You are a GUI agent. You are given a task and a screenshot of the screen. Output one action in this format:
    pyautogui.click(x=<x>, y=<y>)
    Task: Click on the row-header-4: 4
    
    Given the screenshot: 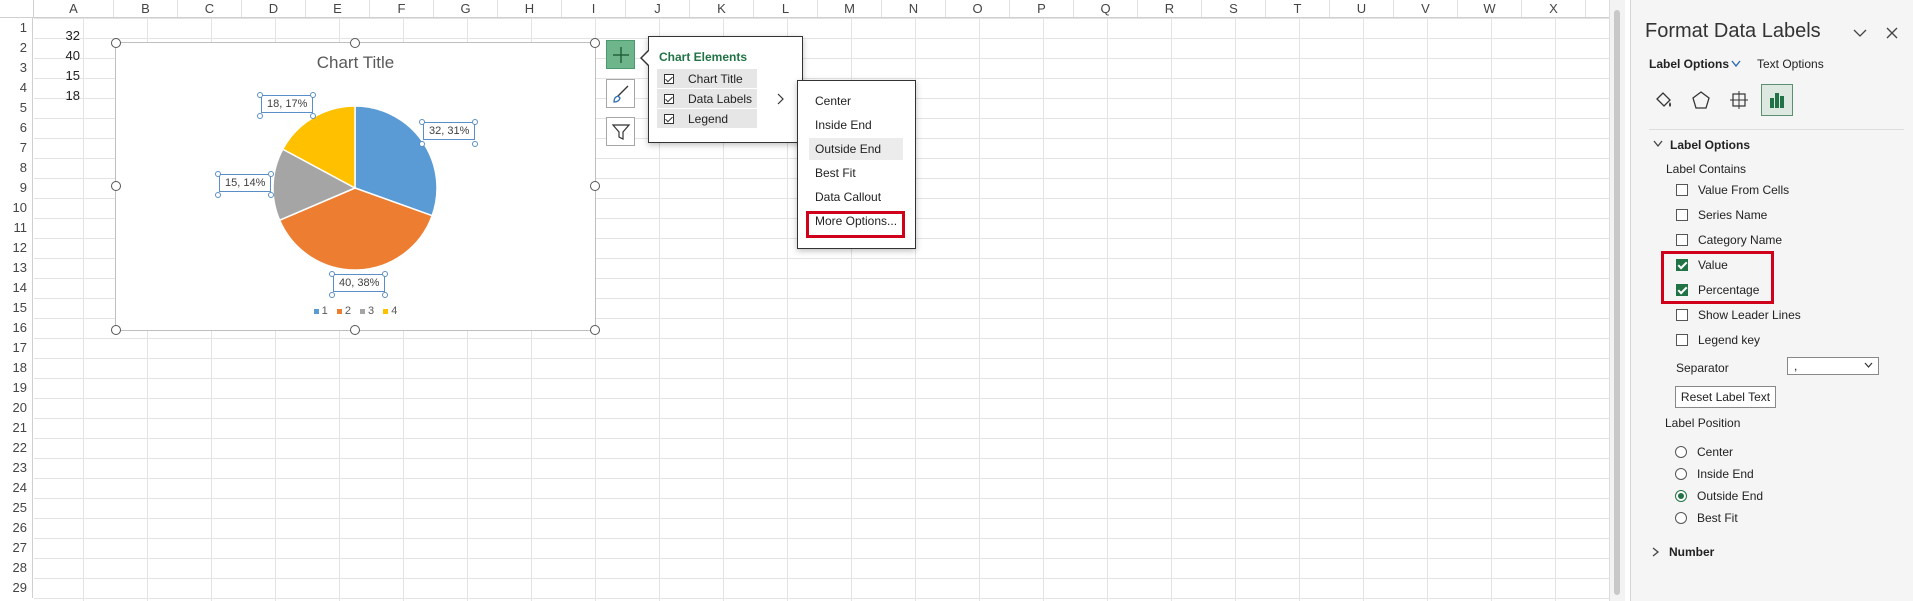 What is the action you would take?
    pyautogui.click(x=16, y=88)
    